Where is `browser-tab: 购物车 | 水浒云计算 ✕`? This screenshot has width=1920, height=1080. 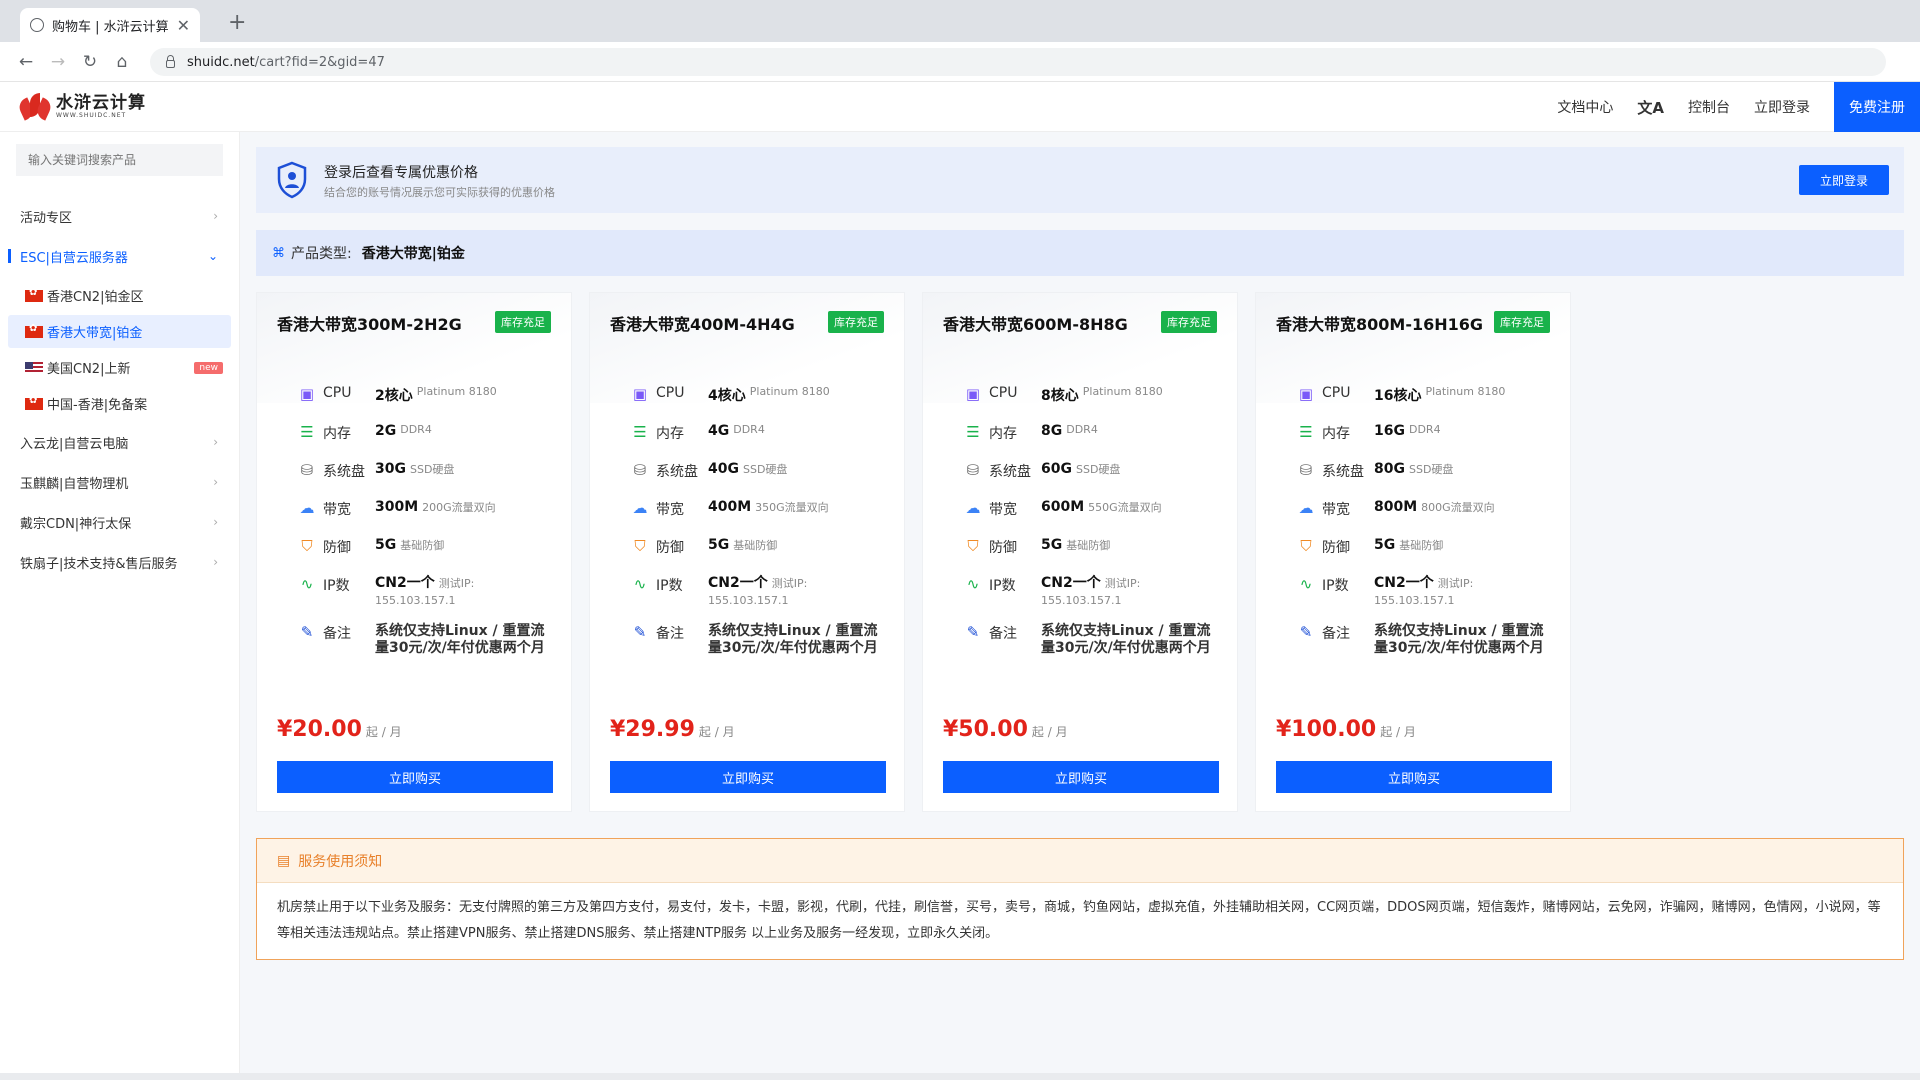
browser-tab: 购物车 | 水浒云计算 ✕ is located at coordinates (110, 25).